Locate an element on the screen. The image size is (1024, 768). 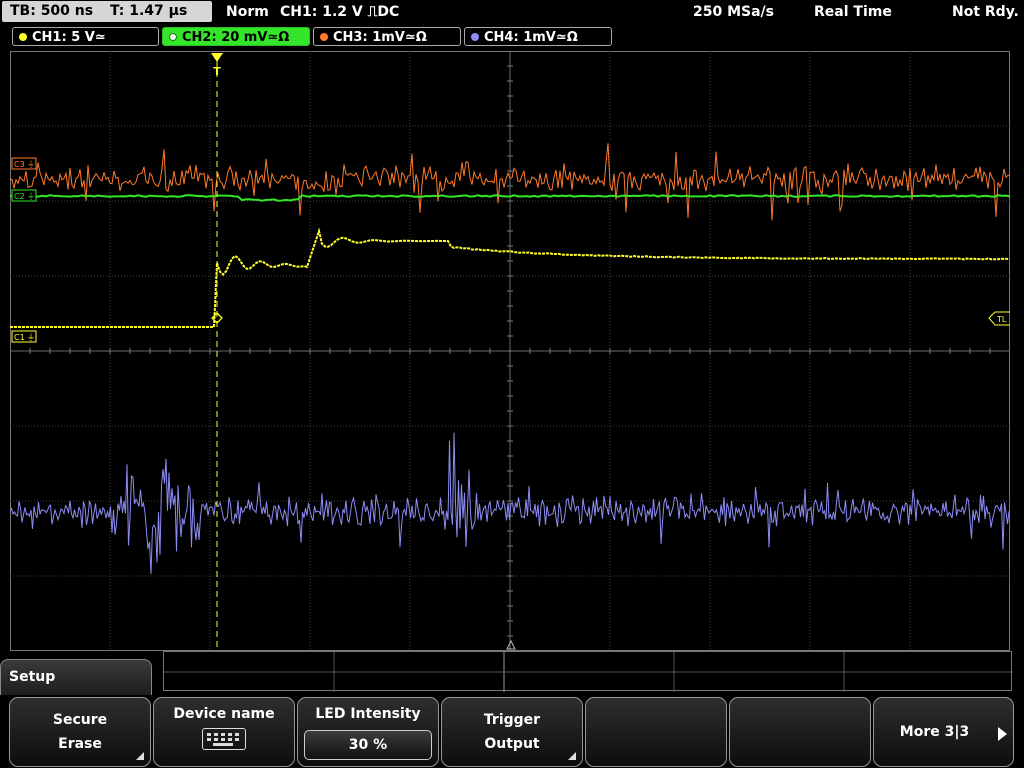
softkey-label-2: Output is located at coordinates (512, 744).